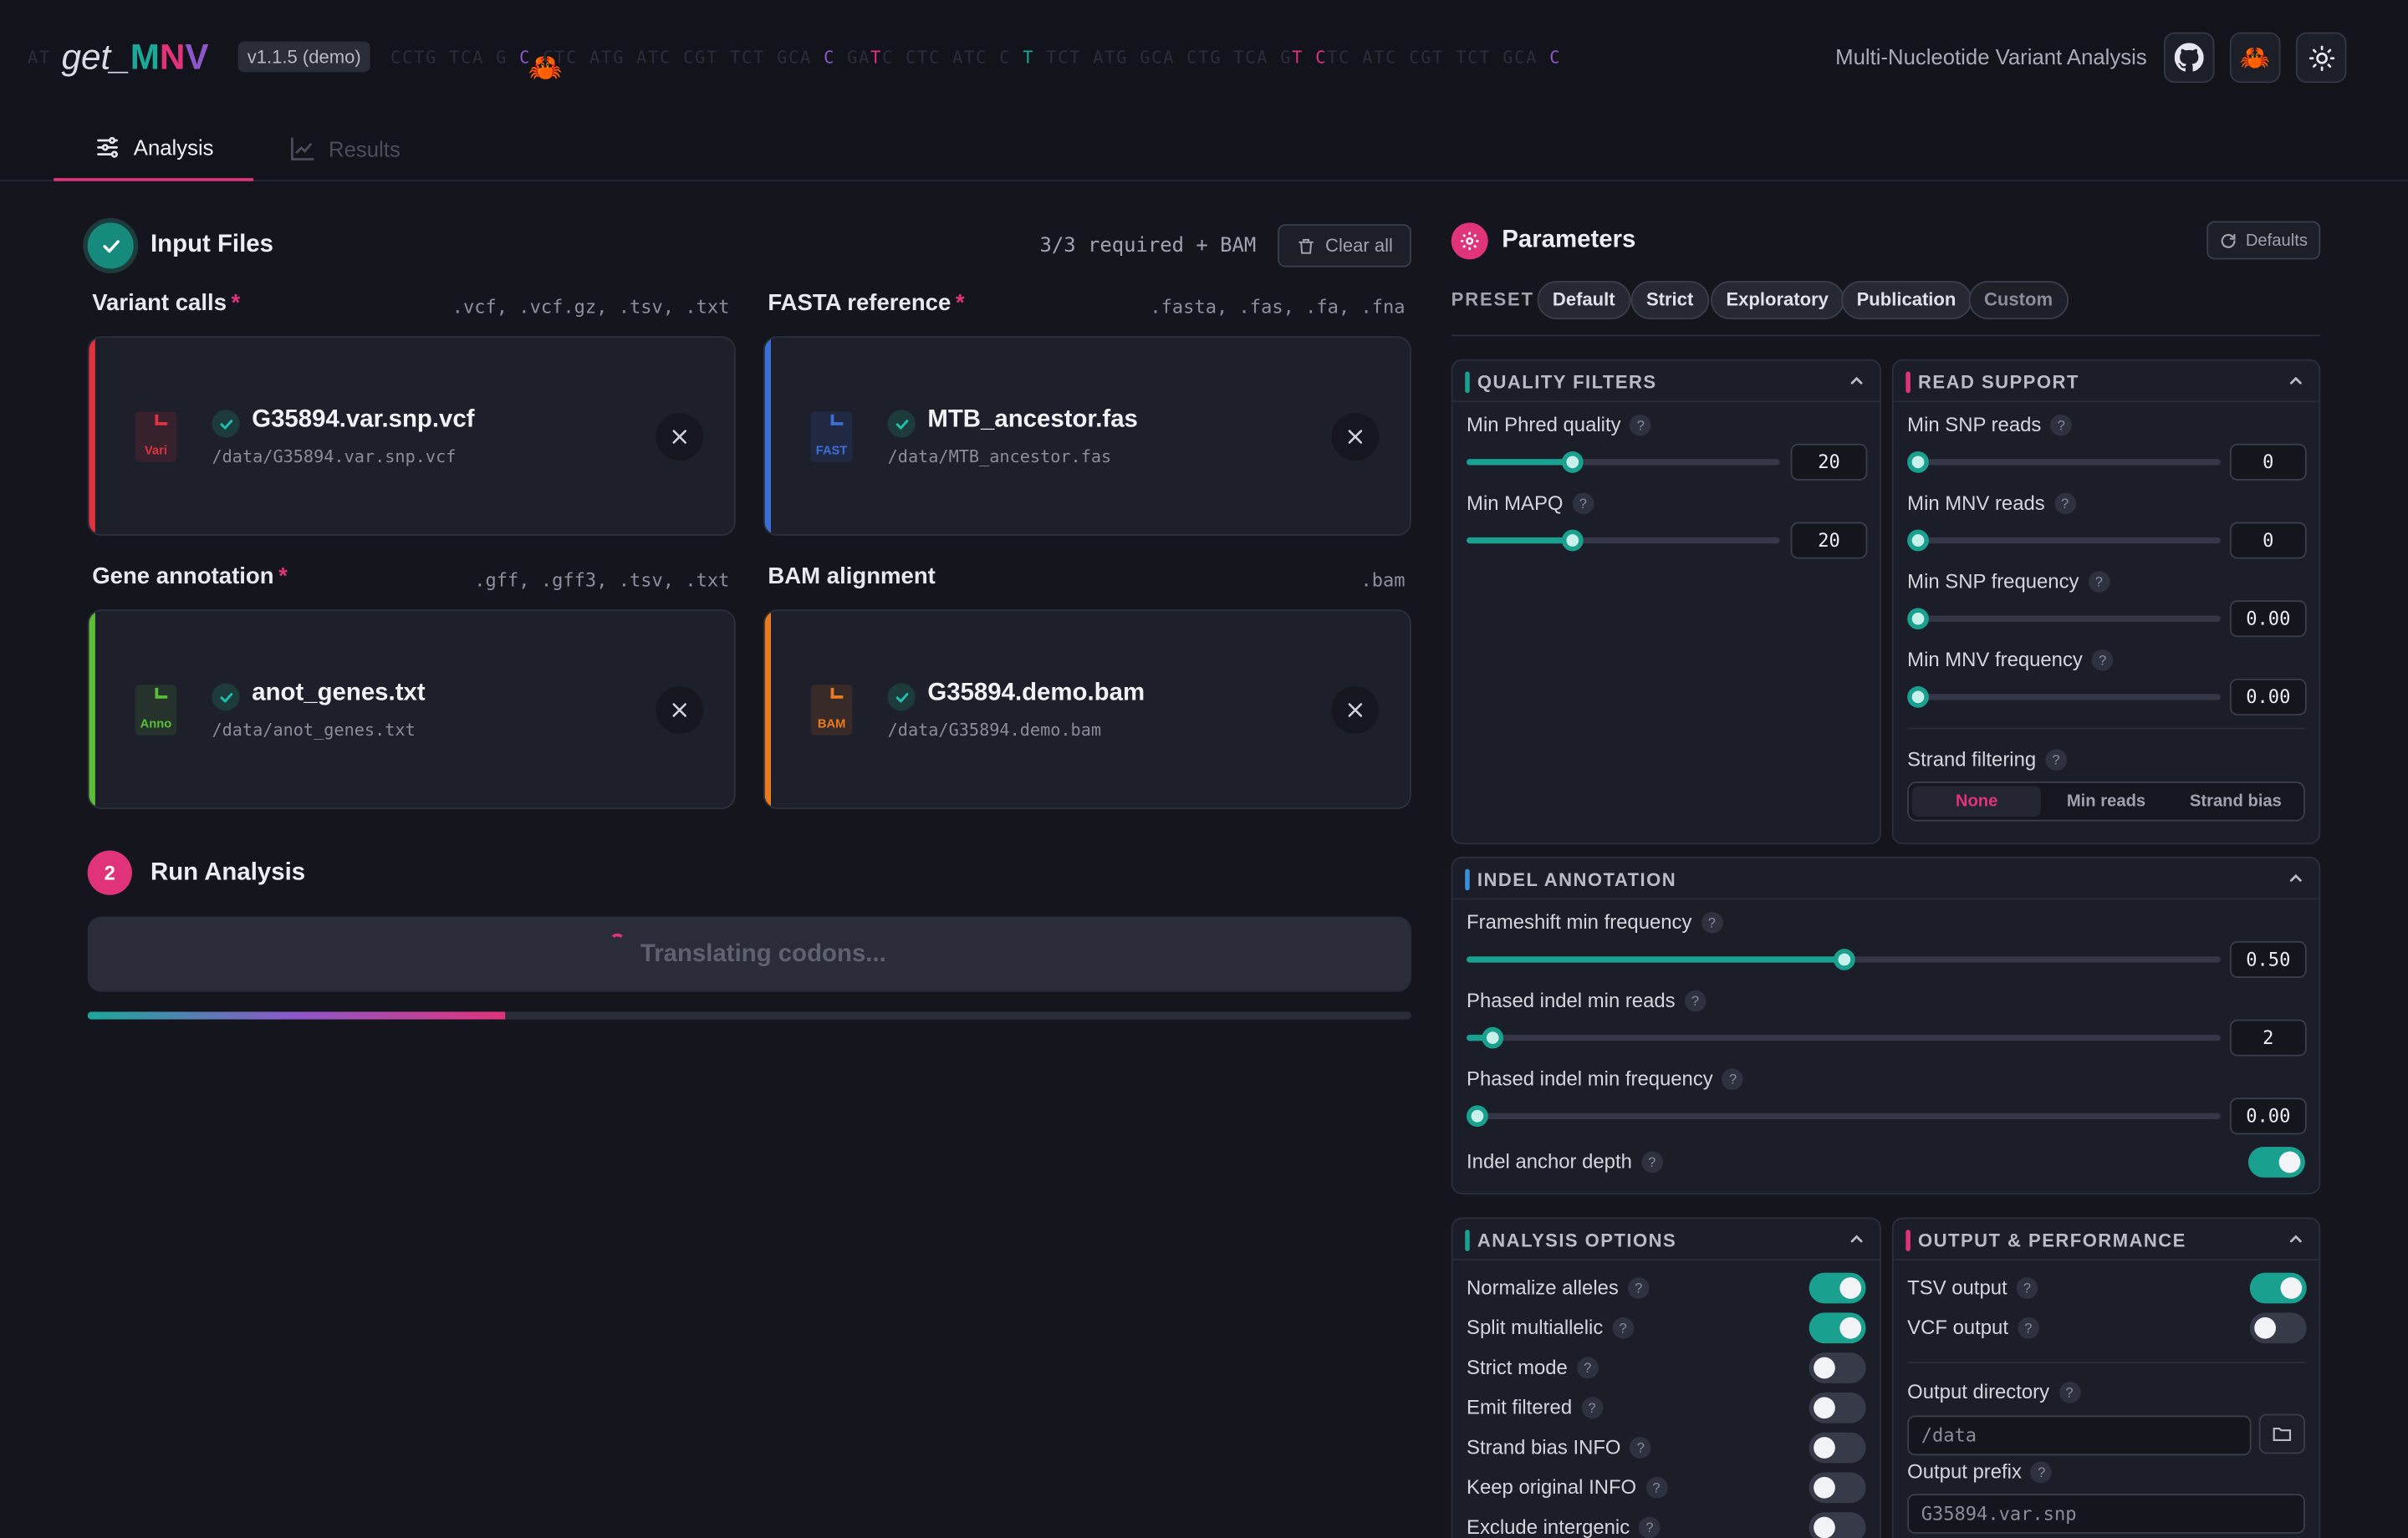  Describe the element at coordinates (1356, 710) in the screenshot. I see `bam-alignment-remove-button` at that location.